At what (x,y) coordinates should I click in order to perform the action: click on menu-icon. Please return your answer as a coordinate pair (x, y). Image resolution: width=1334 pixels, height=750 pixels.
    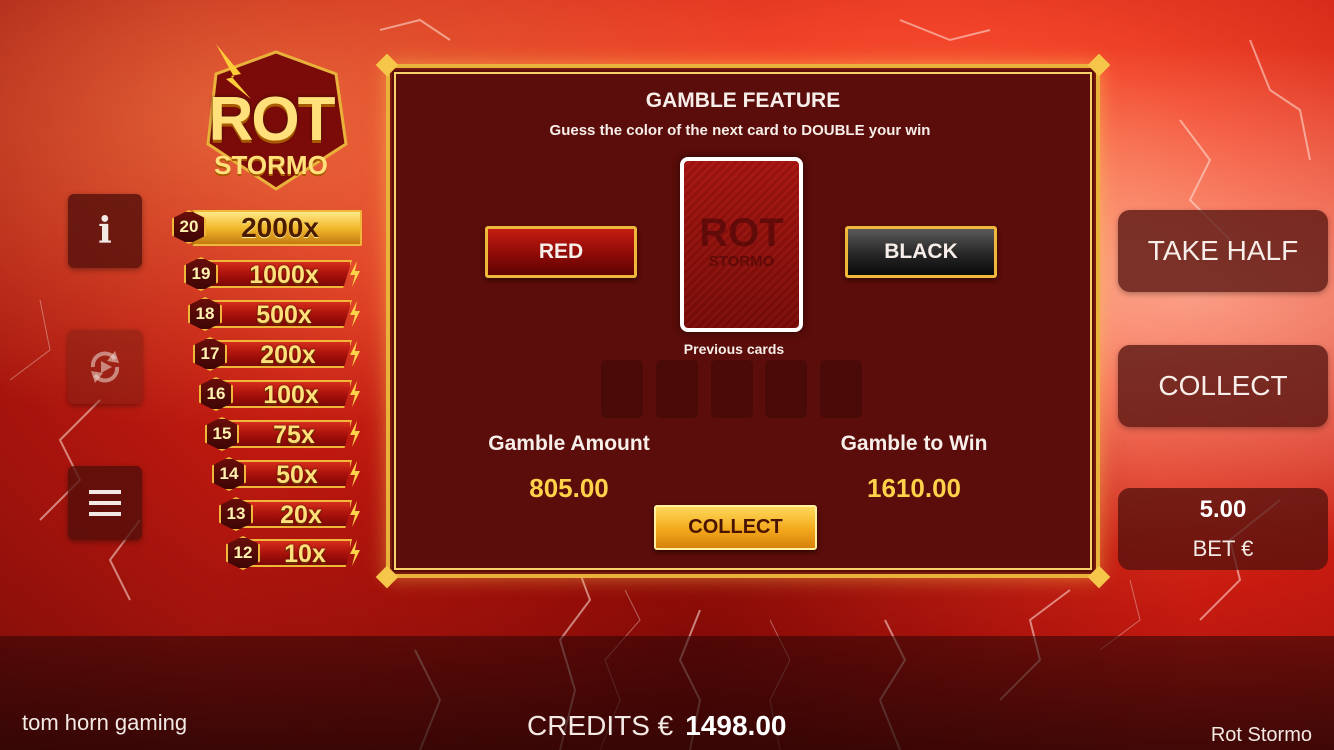
    Looking at the image, I should click on (105, 503).